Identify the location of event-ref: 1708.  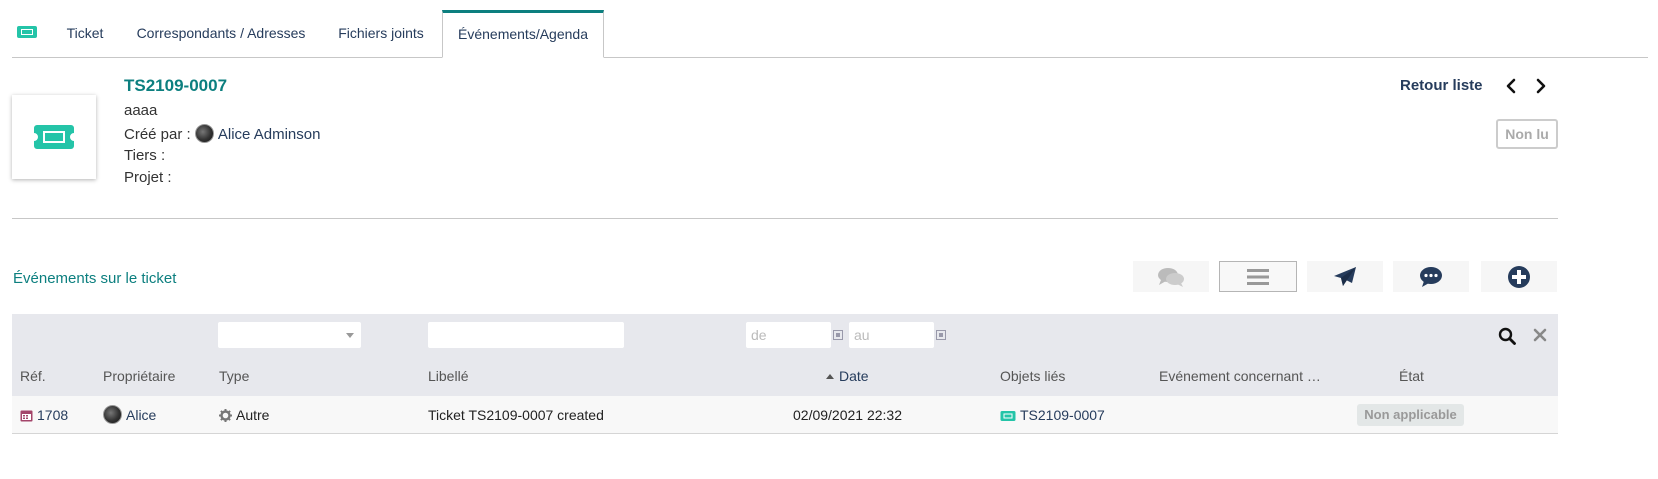
(53, 415).